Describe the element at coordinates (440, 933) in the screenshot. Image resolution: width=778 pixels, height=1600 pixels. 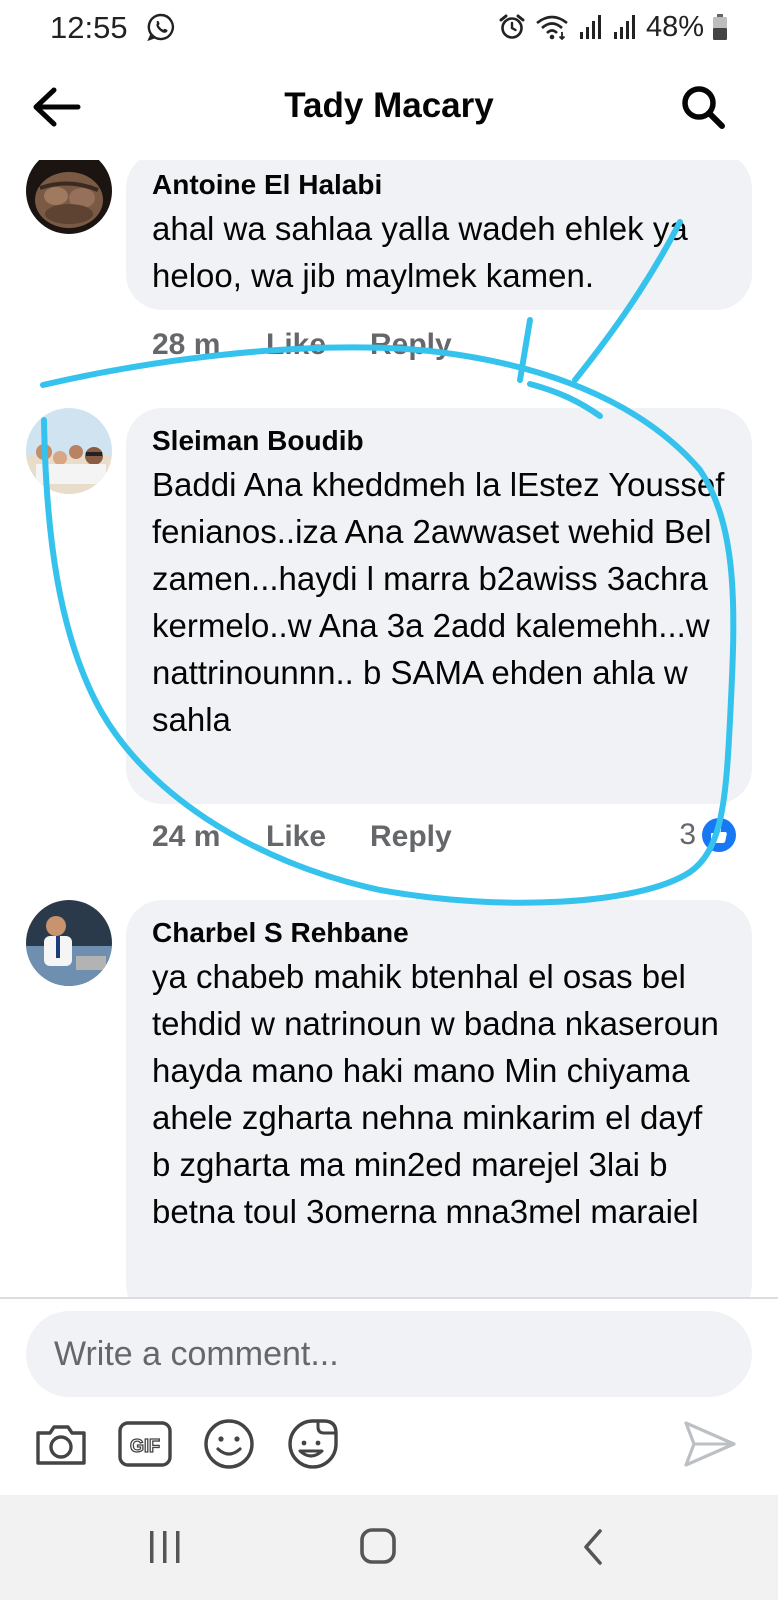
I see `comment-author: Charbel S Rehbane` at that location.